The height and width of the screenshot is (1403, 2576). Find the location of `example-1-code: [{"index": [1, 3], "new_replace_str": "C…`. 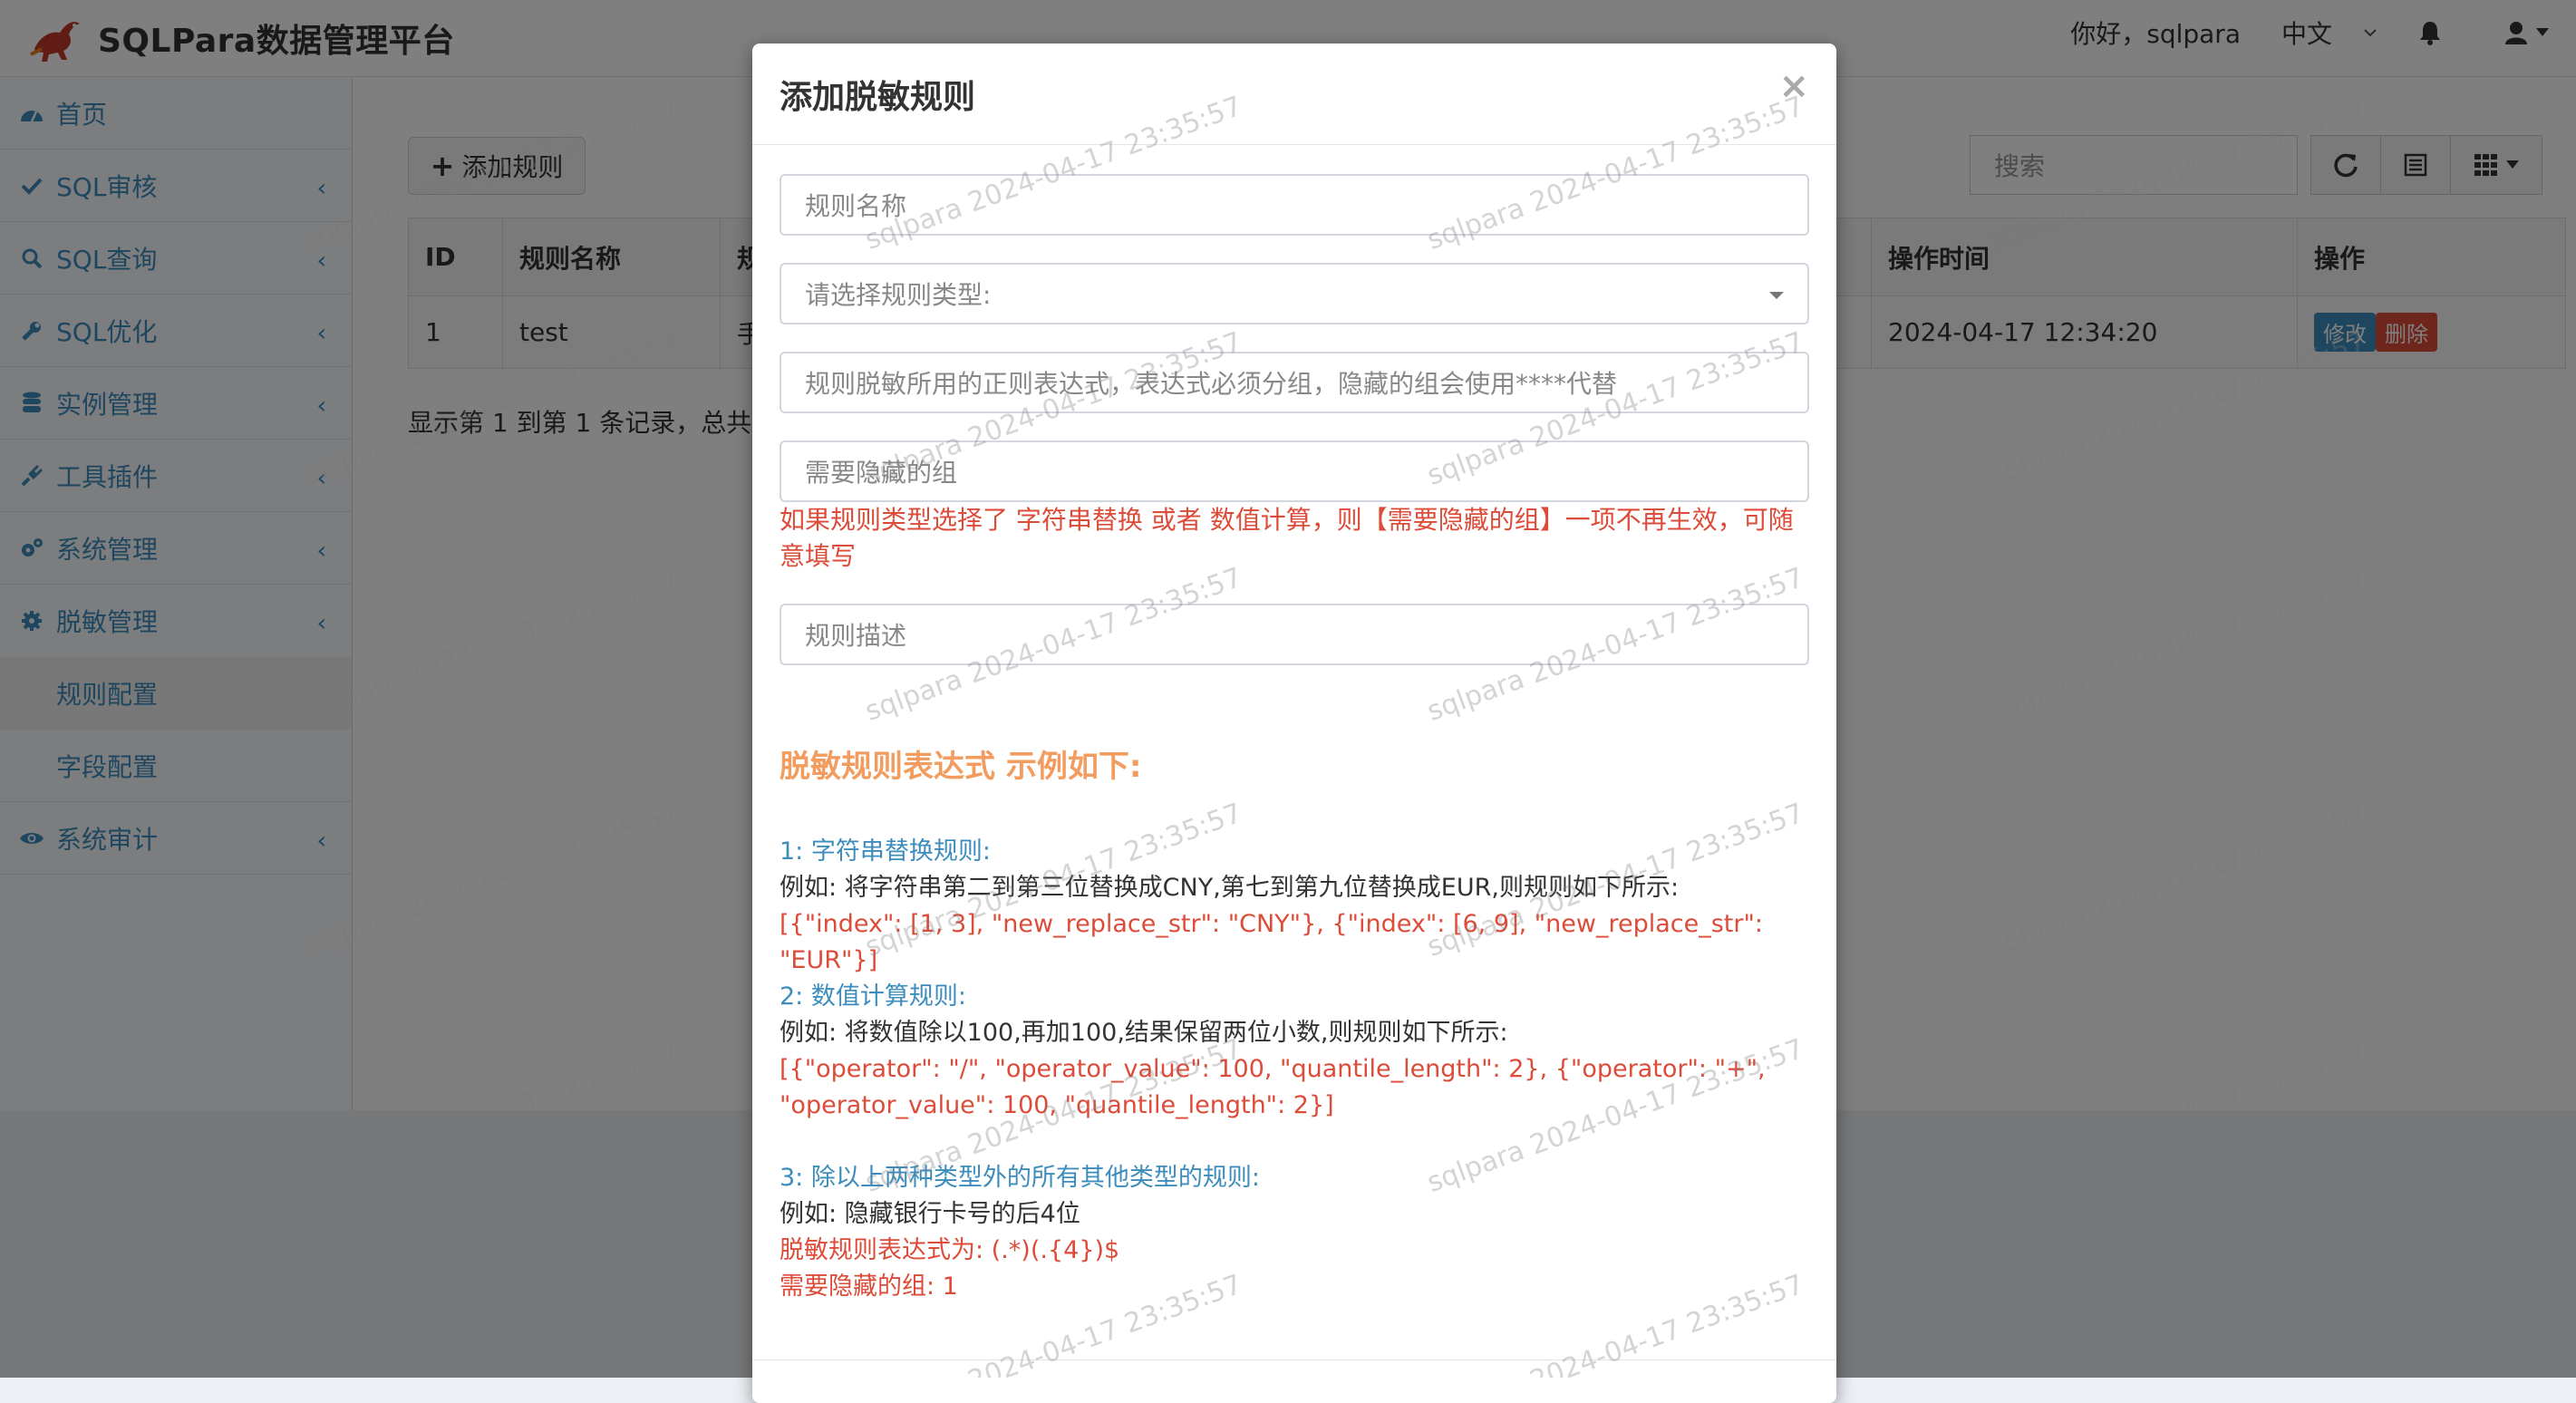

example-1-code: [{"index": [1, 3], "new_replace_str": "C… is located at coordinates (1271, 942).